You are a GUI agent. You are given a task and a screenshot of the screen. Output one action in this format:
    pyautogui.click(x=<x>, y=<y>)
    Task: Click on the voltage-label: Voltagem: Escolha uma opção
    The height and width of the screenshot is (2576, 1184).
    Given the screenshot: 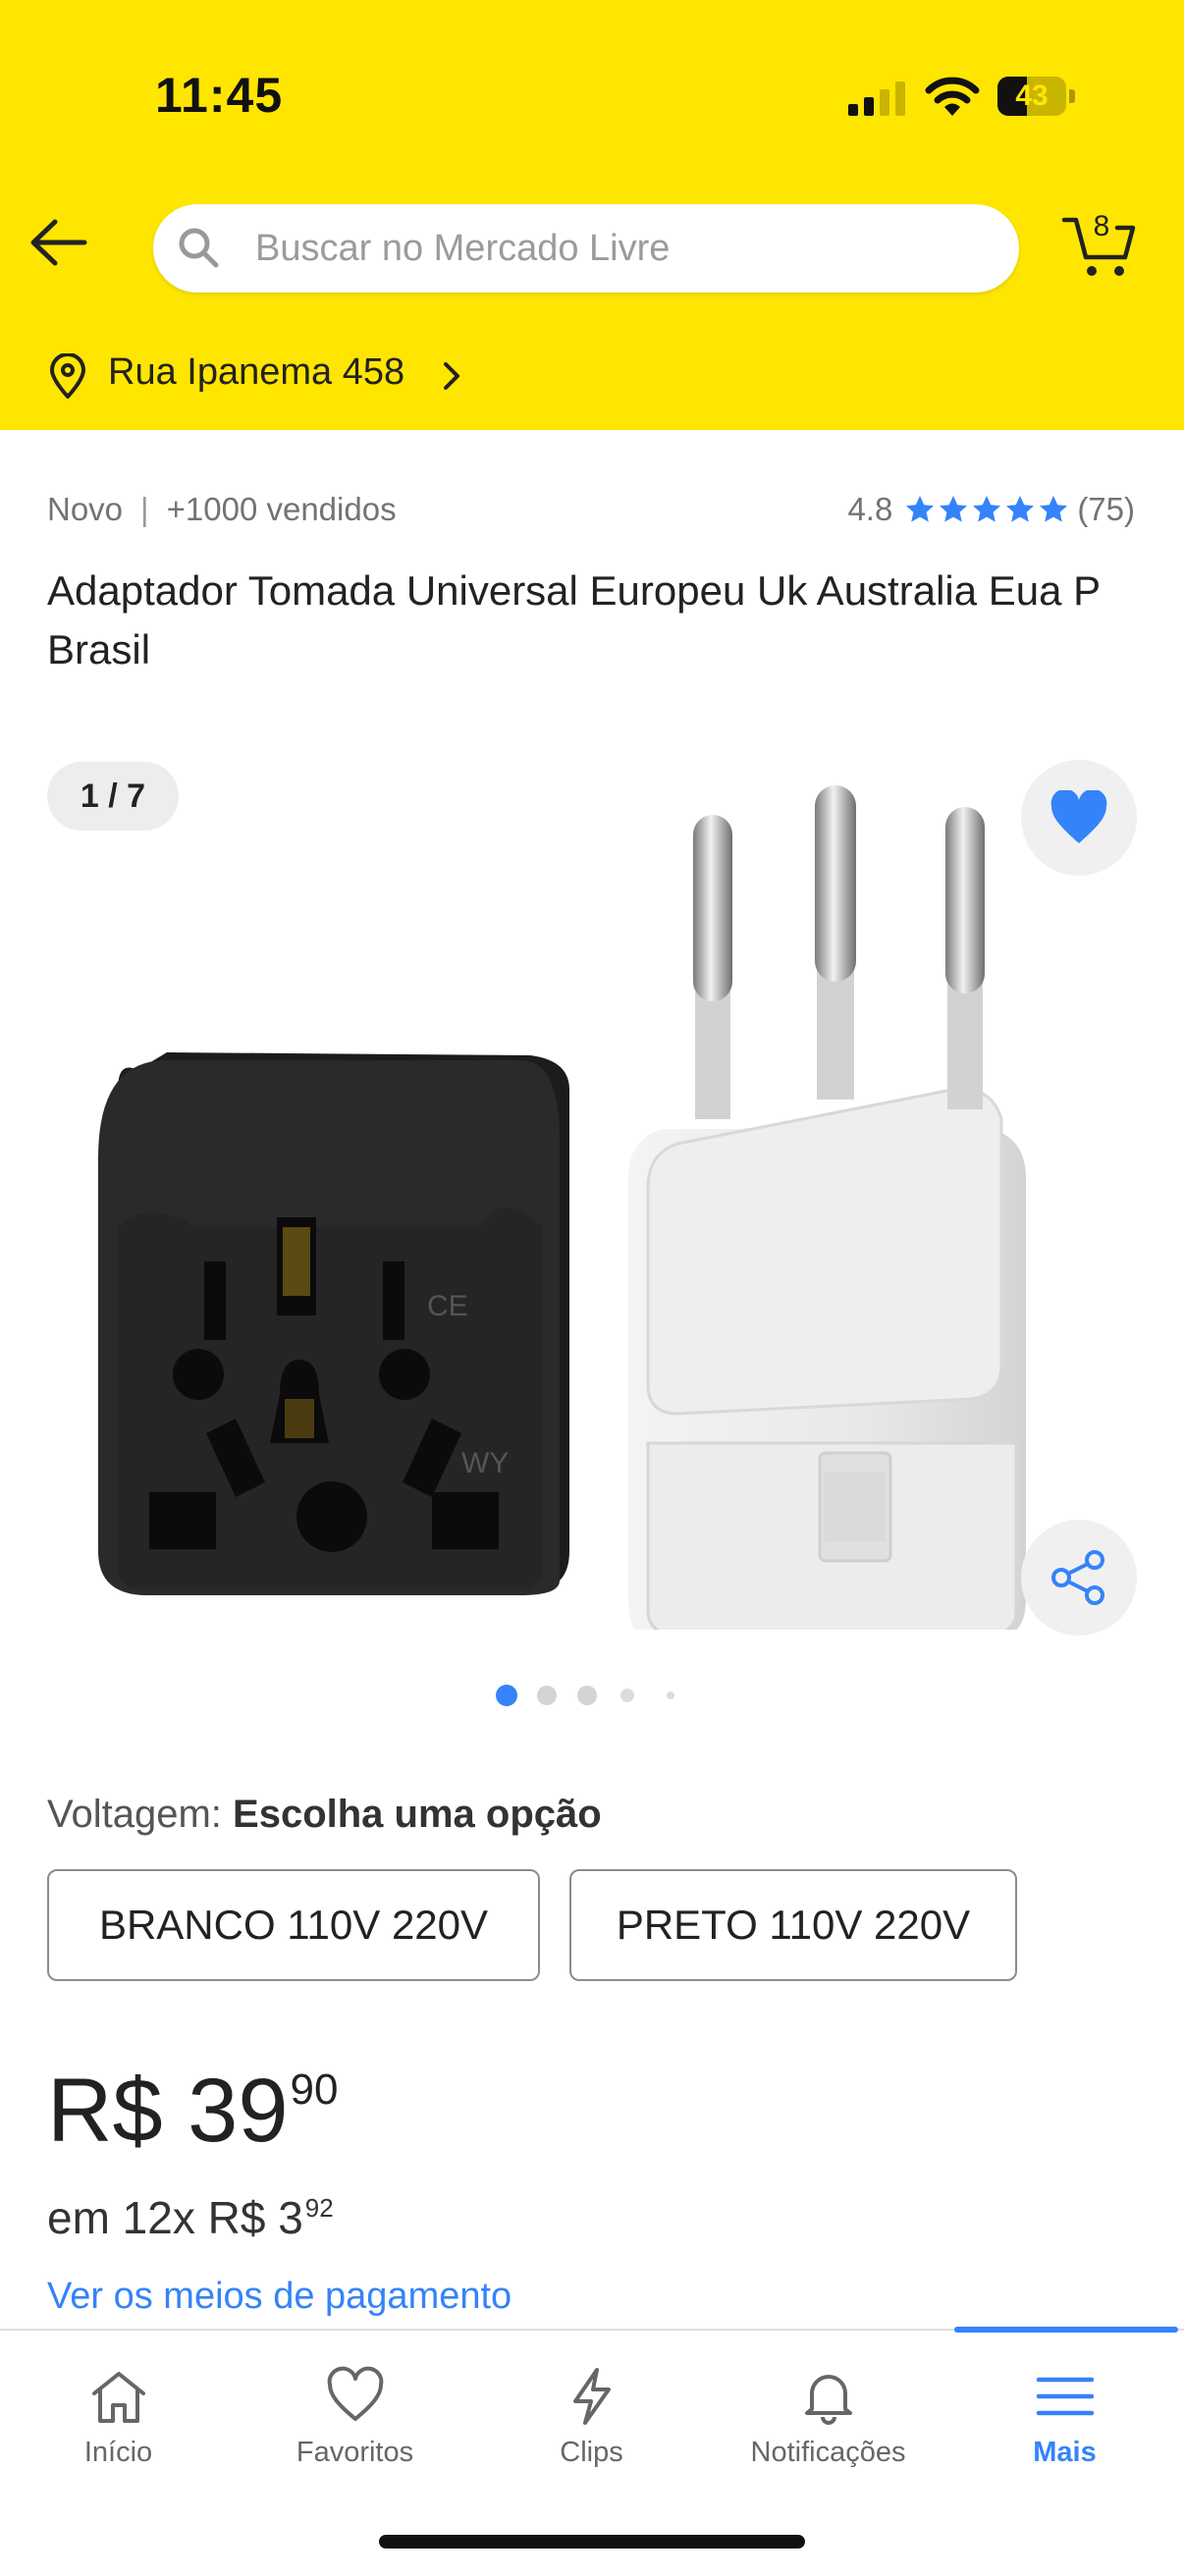 What is the action you would take?
    pyautogui.click(x=324, y=1815)
    